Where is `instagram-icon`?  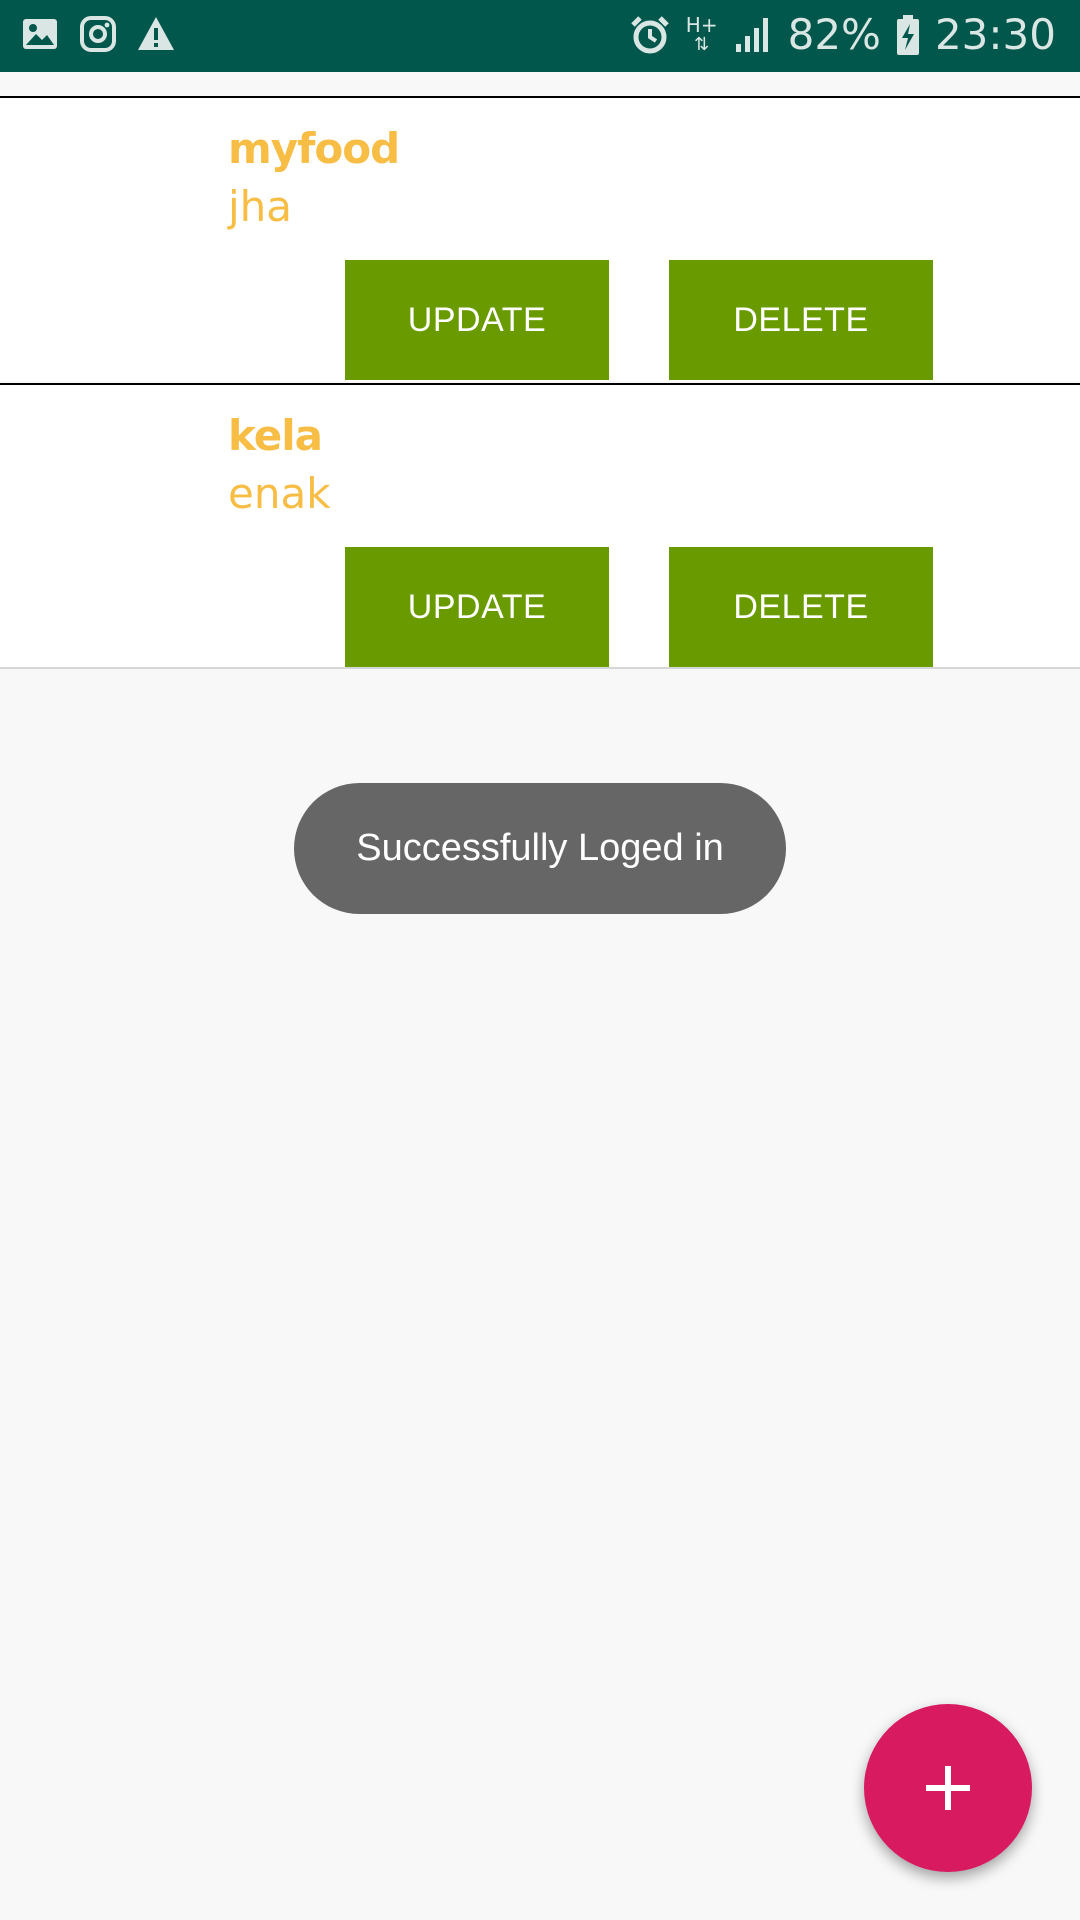
instagram-icon is located at coordinates (98, 34).